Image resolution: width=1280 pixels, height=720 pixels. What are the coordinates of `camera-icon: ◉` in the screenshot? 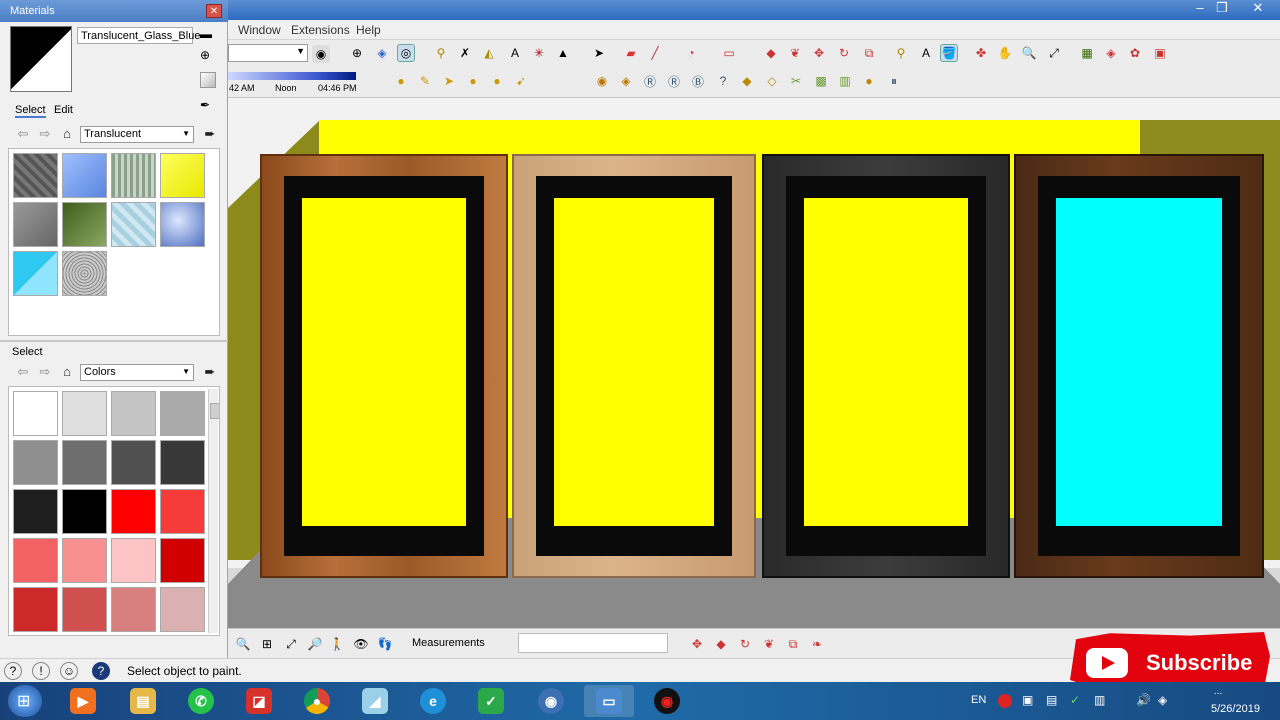 It's located at (321, 54).